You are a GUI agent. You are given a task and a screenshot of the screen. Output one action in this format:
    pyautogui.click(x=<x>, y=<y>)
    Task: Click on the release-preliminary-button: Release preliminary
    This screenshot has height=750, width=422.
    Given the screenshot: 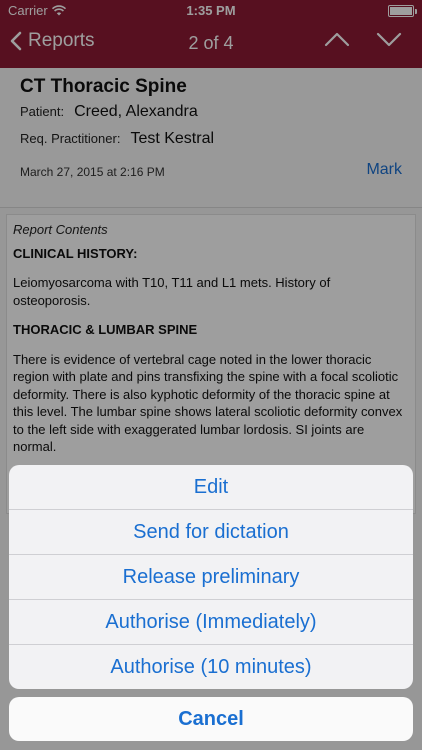 What is the action you would take?
    pyautogui.click(x=211, y=577)
    